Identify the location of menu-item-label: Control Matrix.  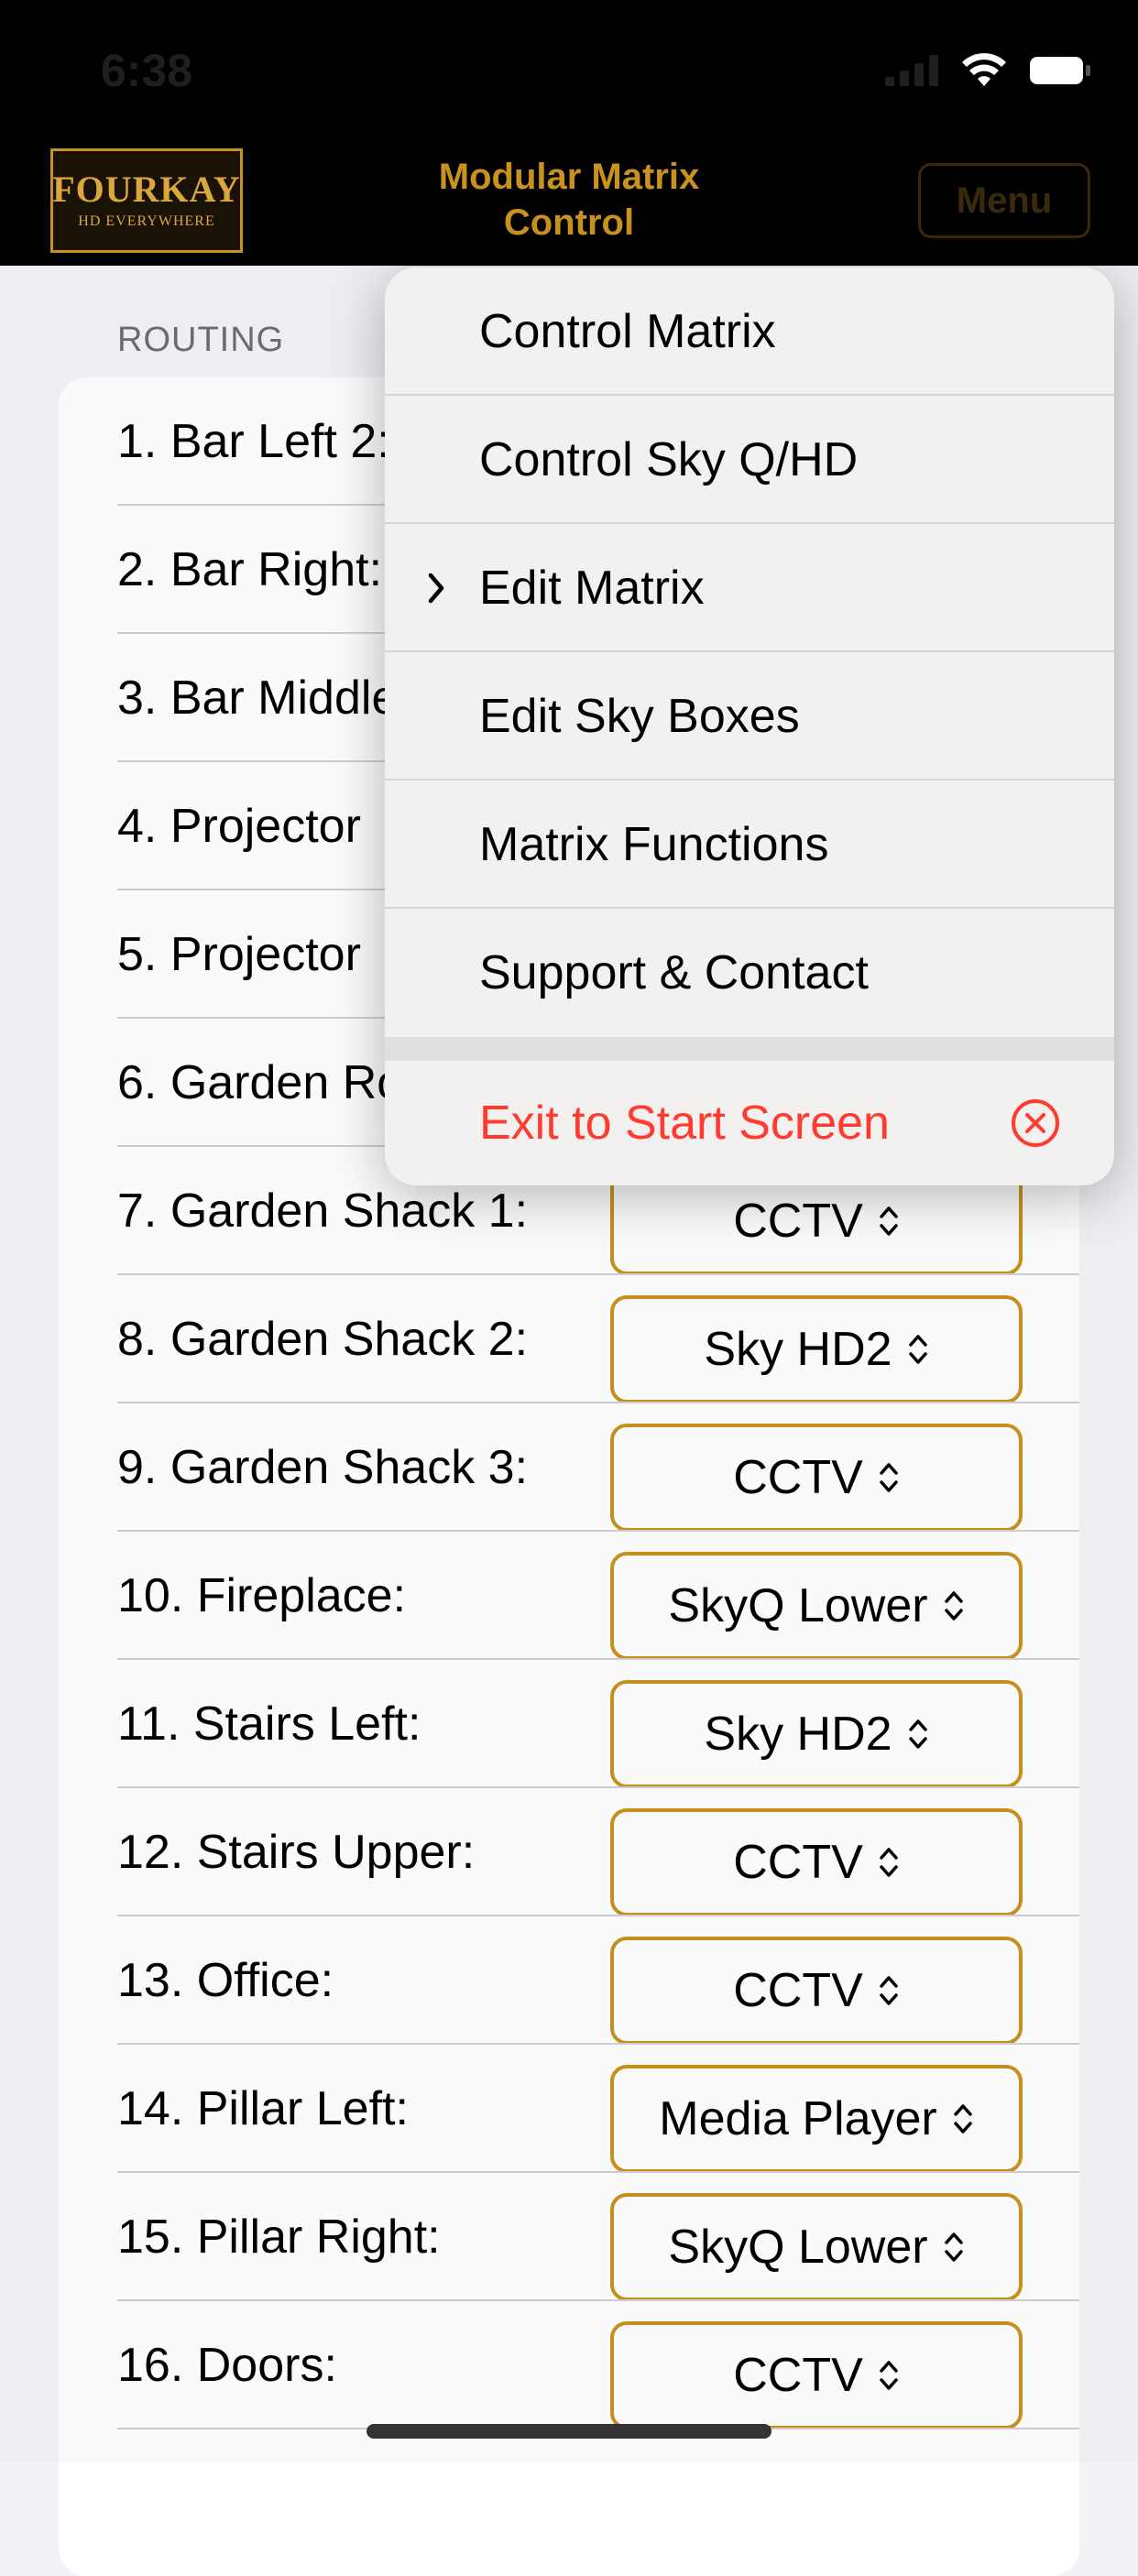
(627, 332).